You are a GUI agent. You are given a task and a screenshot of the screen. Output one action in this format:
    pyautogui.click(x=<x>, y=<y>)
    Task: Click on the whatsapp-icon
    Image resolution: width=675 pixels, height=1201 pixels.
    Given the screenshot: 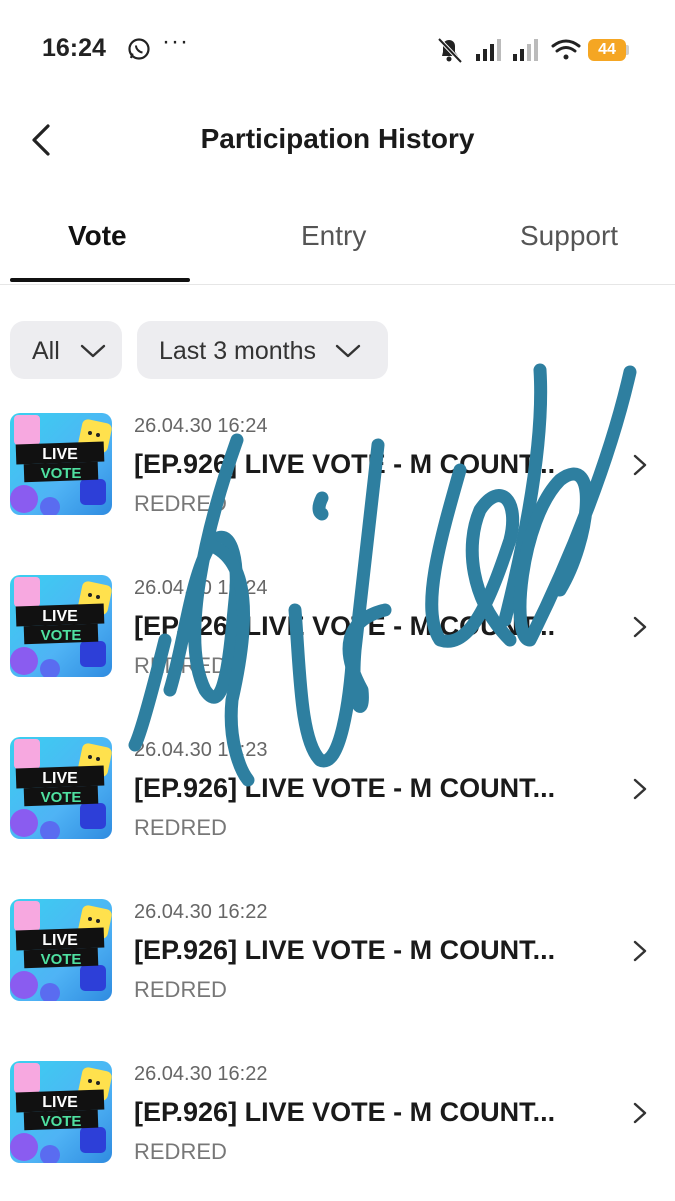 What is the action you would take?
    pyautogui.click(x=139, y=49)
    